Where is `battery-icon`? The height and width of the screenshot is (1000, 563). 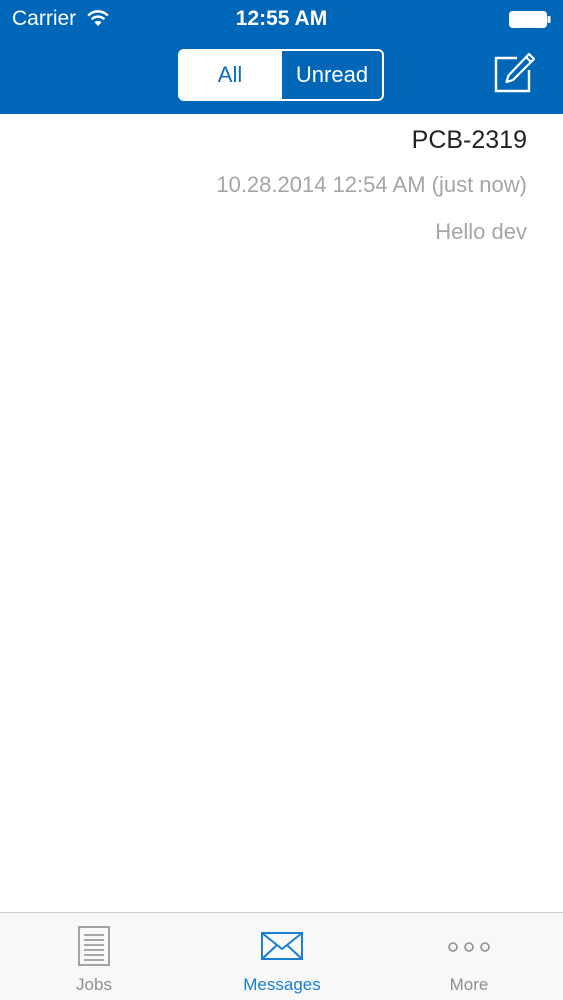 battery-icon is located at coordinates (530, 19).